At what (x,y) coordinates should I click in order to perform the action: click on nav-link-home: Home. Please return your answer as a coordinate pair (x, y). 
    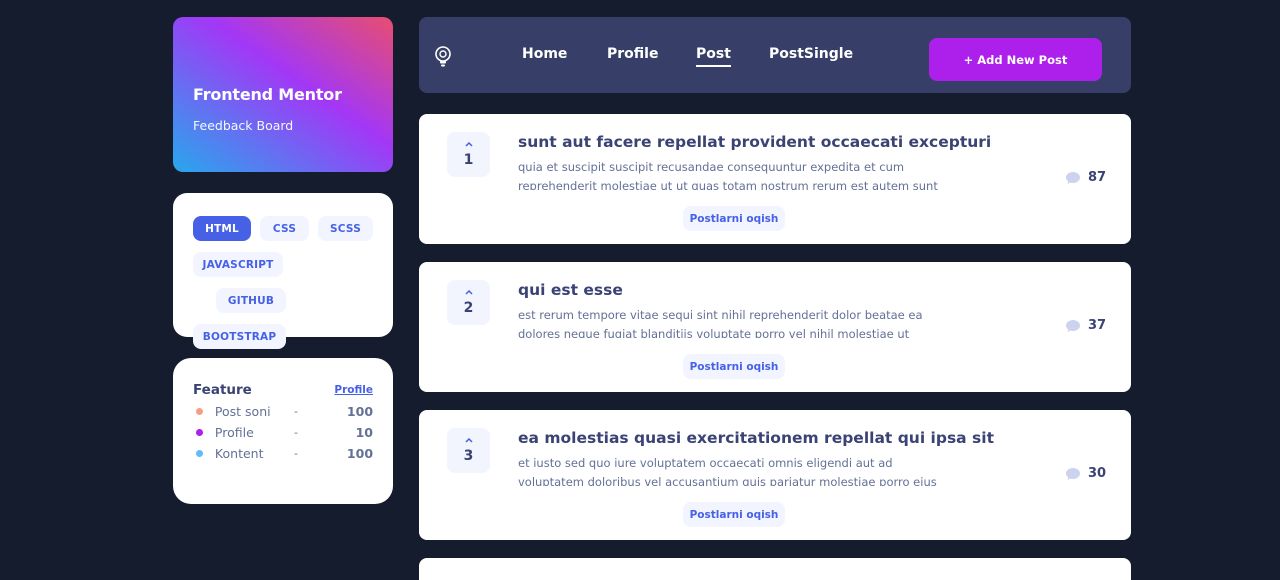
    Looking at the image, I should click on (544, 54).